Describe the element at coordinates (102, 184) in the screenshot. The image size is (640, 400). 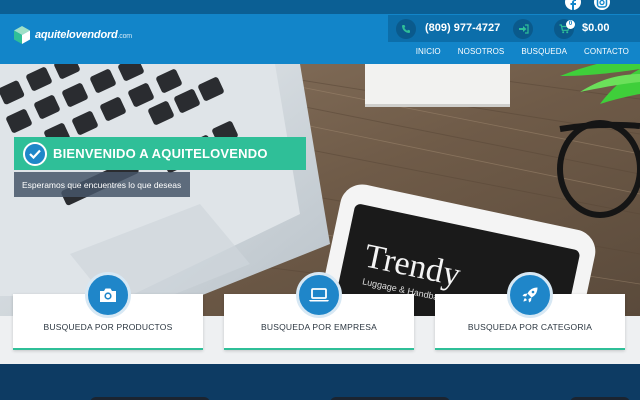
I see `welcome-subtitle: Esperamos que encuentres lo que deseas` at that location.